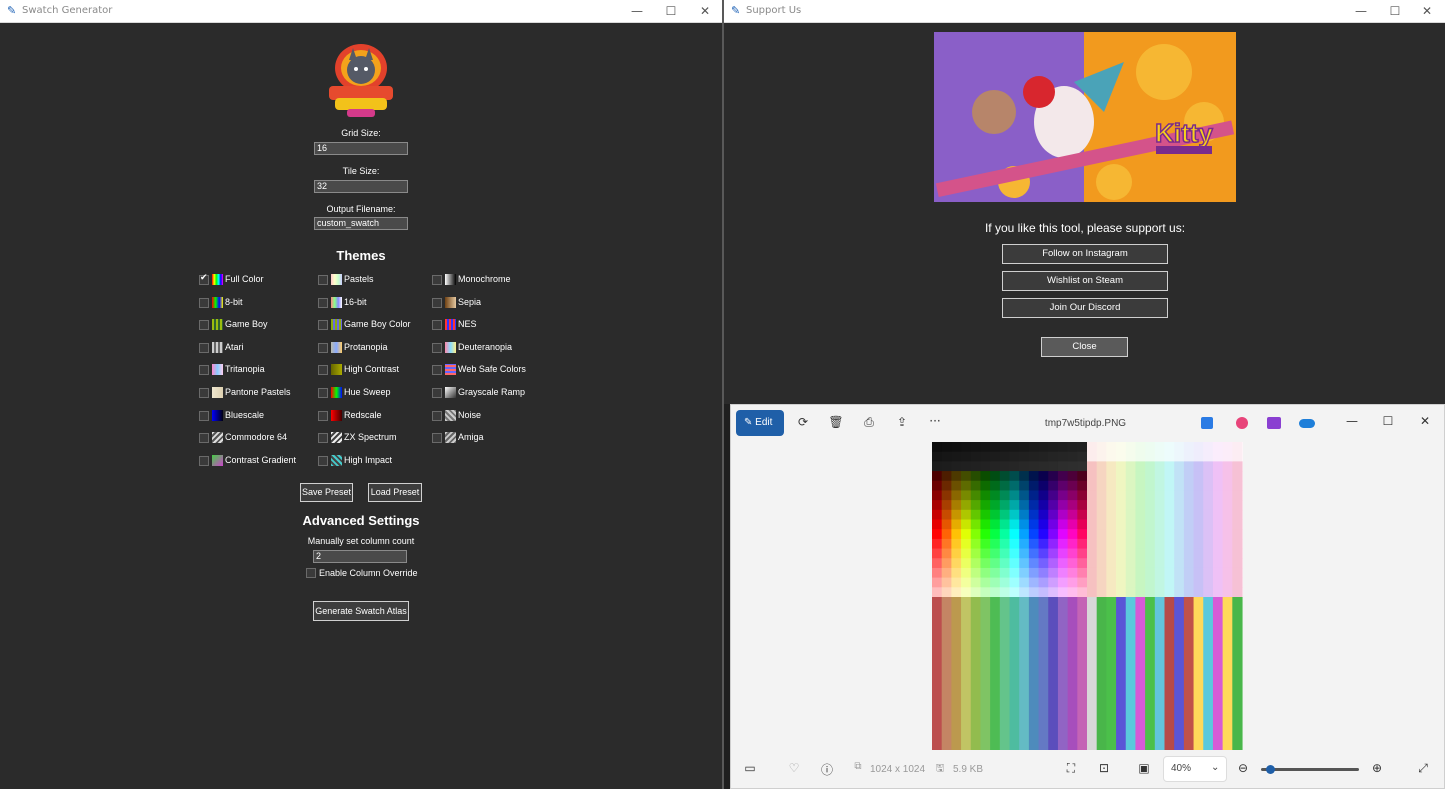 Image resolution: width=1445 pixels, height=789 pixels. What do you see at coordinates (1085, 254) in the screenshot?
I see `follow-instagram-button: Follow on Instagram` at bounding box center [1085, 254].